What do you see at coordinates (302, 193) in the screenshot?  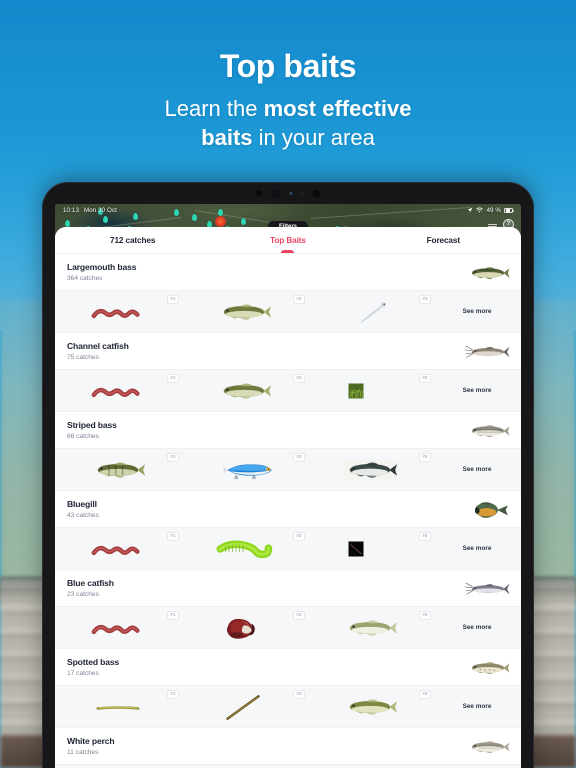 I see `microphone-icon` at bounding box center [302, 193].